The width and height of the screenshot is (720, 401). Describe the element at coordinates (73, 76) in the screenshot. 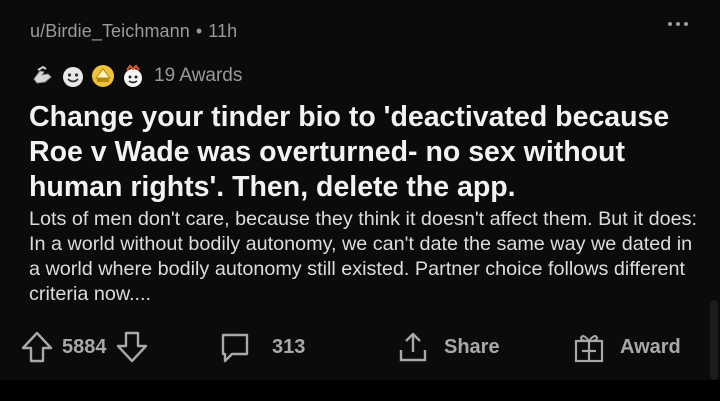

I see `smile-award-icon` at that location.